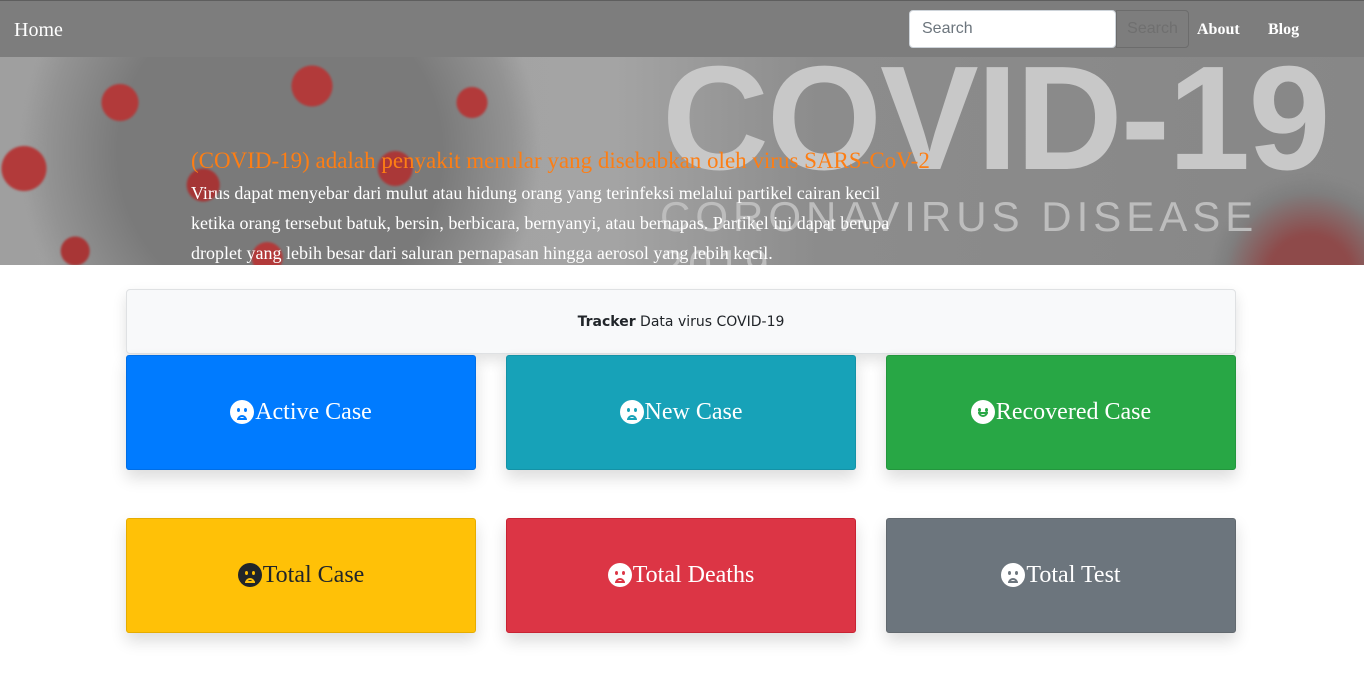 This screenshot has height=695, width=1364. I want to click on card-label: Active Case, so click(313, 412).